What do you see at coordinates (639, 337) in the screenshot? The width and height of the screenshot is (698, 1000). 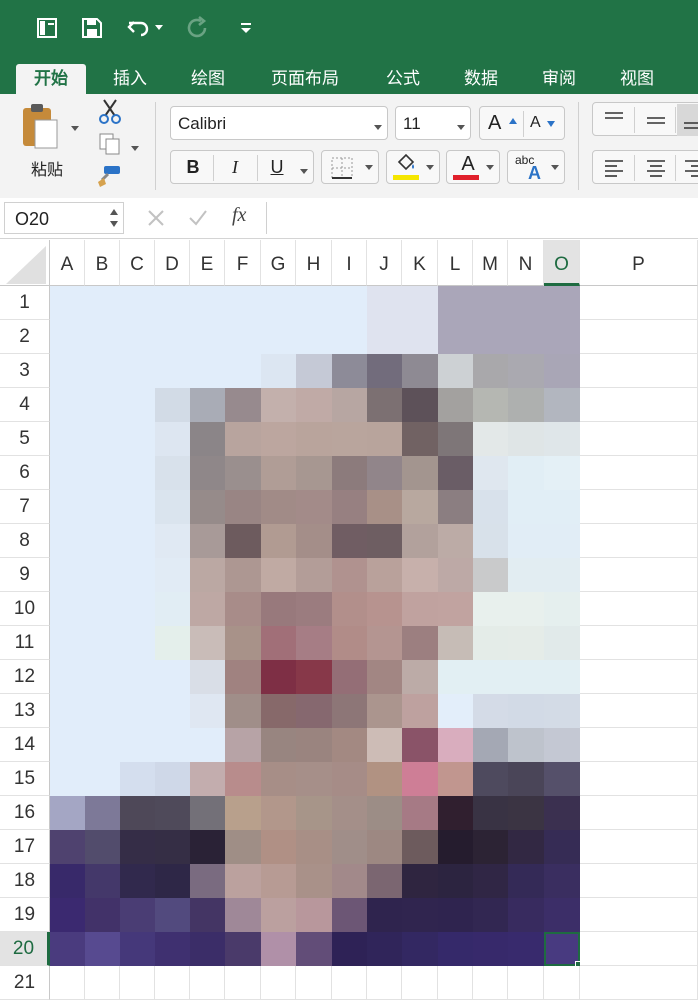 I see `cell-p2` at bounding box center [639, 337].